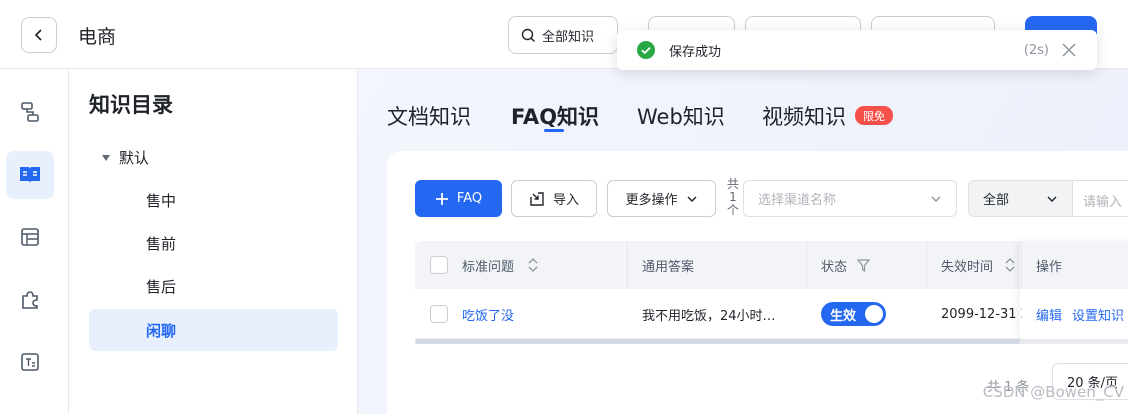 This screenshot has height=414, width=1128. What do you see at coordinates (134, 158) in the screenshot?
I see `catalog-root-label: 默认` at bounding box center [134, 158].